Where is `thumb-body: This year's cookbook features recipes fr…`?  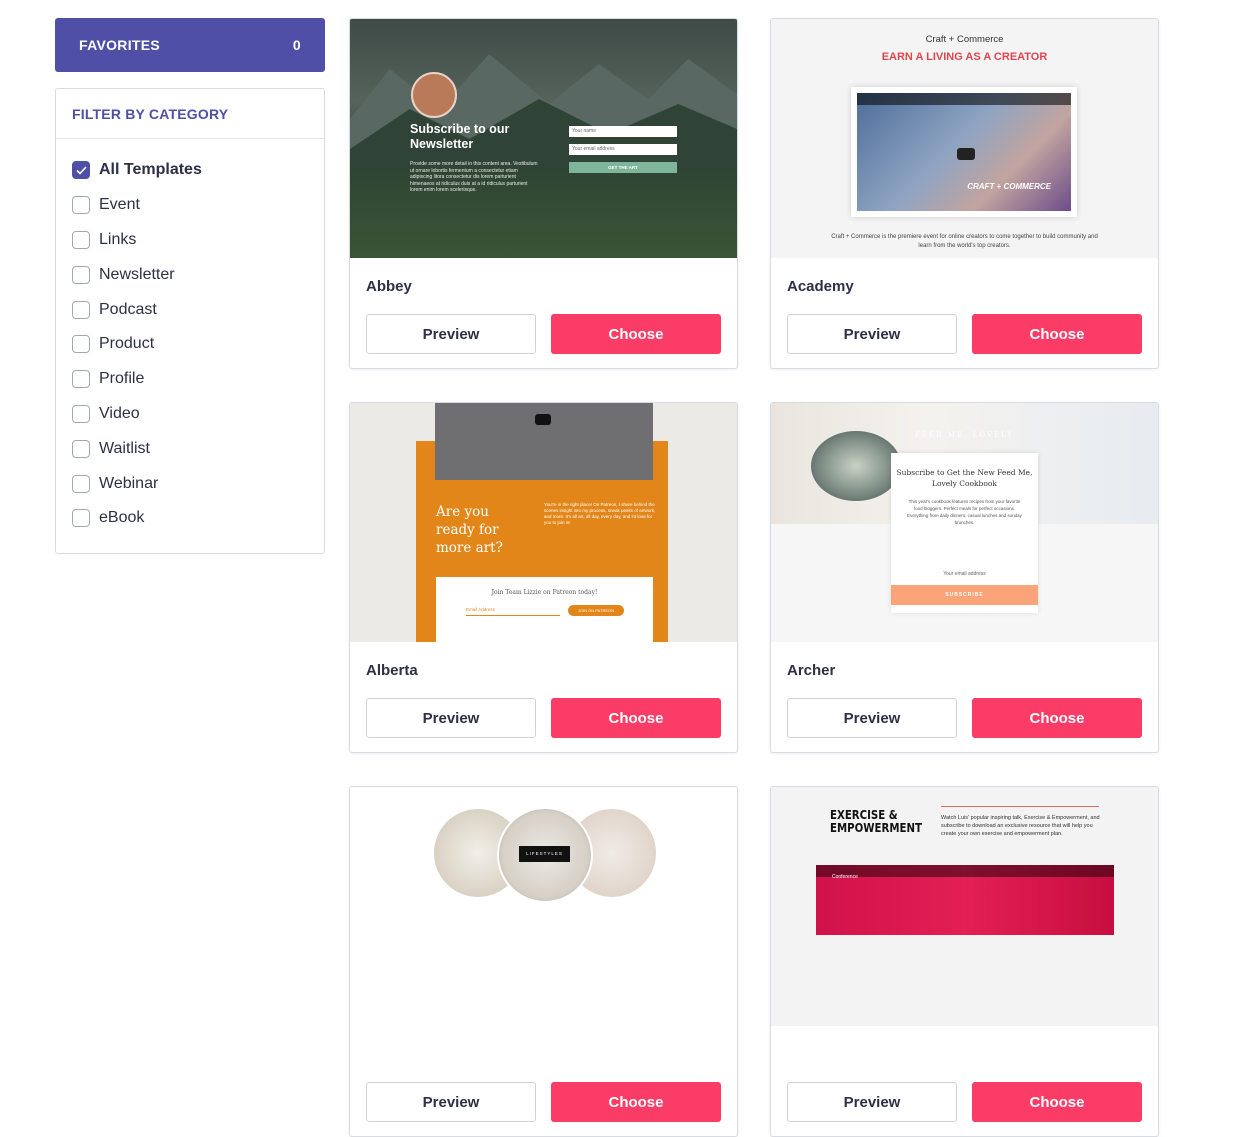
thumb-body: This year's cookbook features recipes fr… is located at coordinates (964, 512).